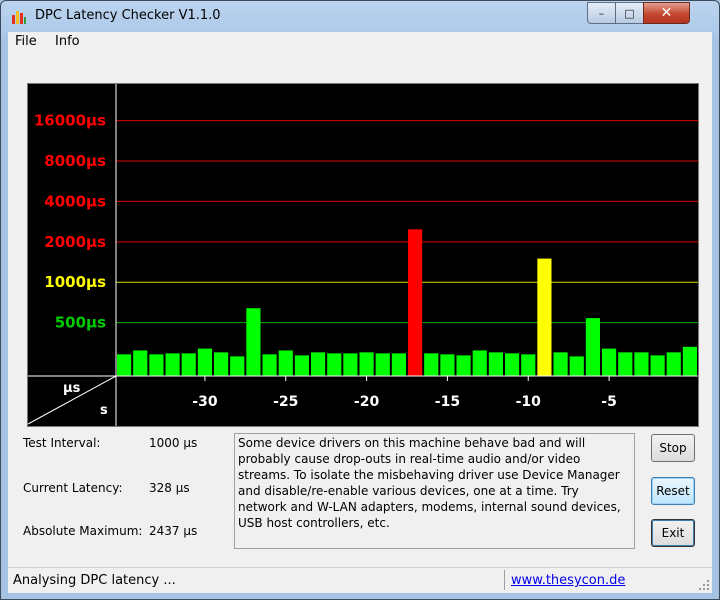 The width and height of the screenshot is (720, 600). What do you see at coordinates (75, 282) in the screenshot?
I see `y-tick-label: 1000µs` at bounding box center [75, 282].